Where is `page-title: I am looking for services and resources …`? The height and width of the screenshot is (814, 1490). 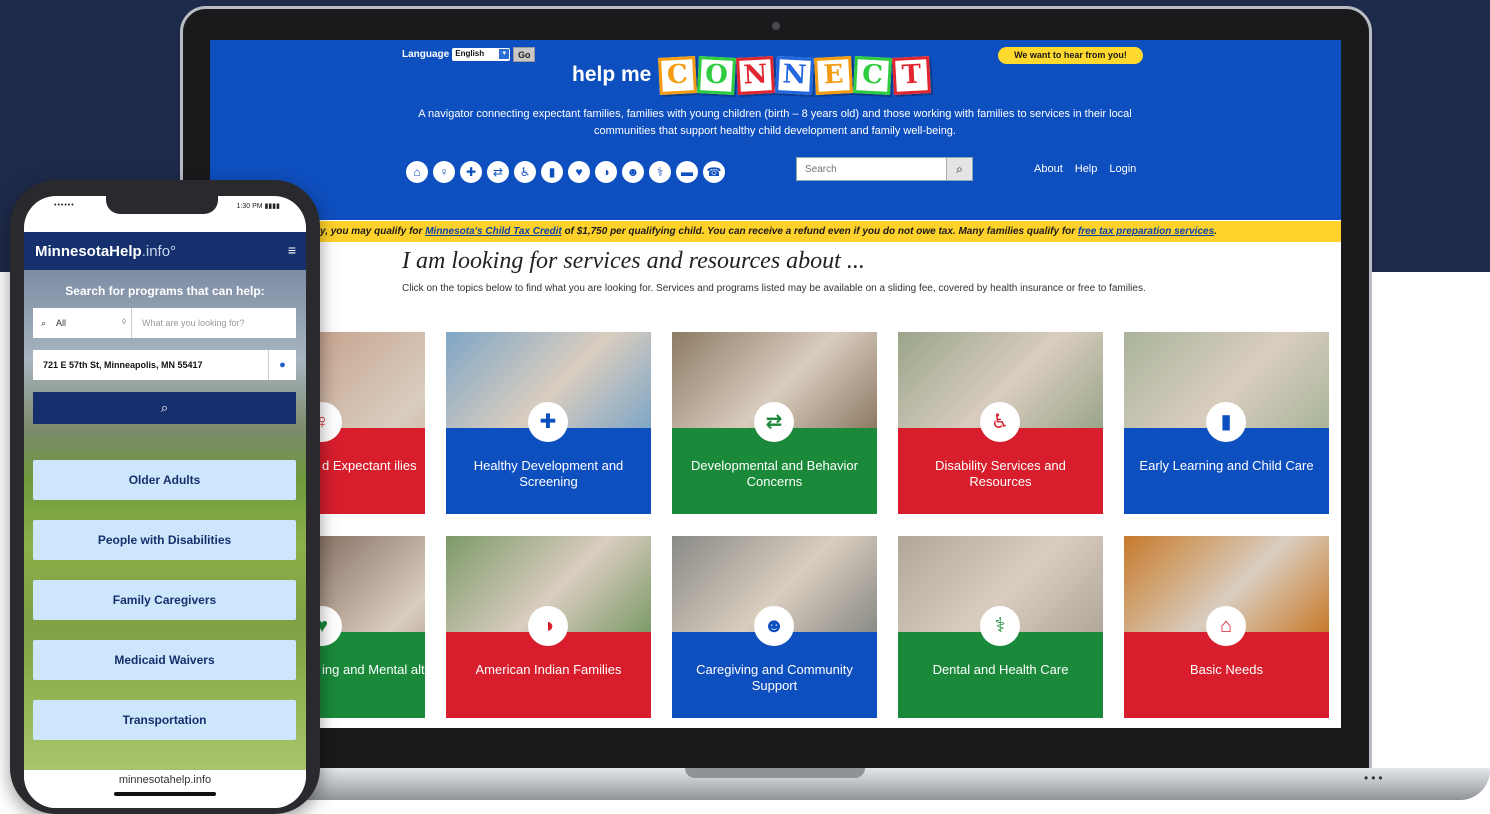 page-title: I am looking for services and resources … is located at coordinates (633, 261).